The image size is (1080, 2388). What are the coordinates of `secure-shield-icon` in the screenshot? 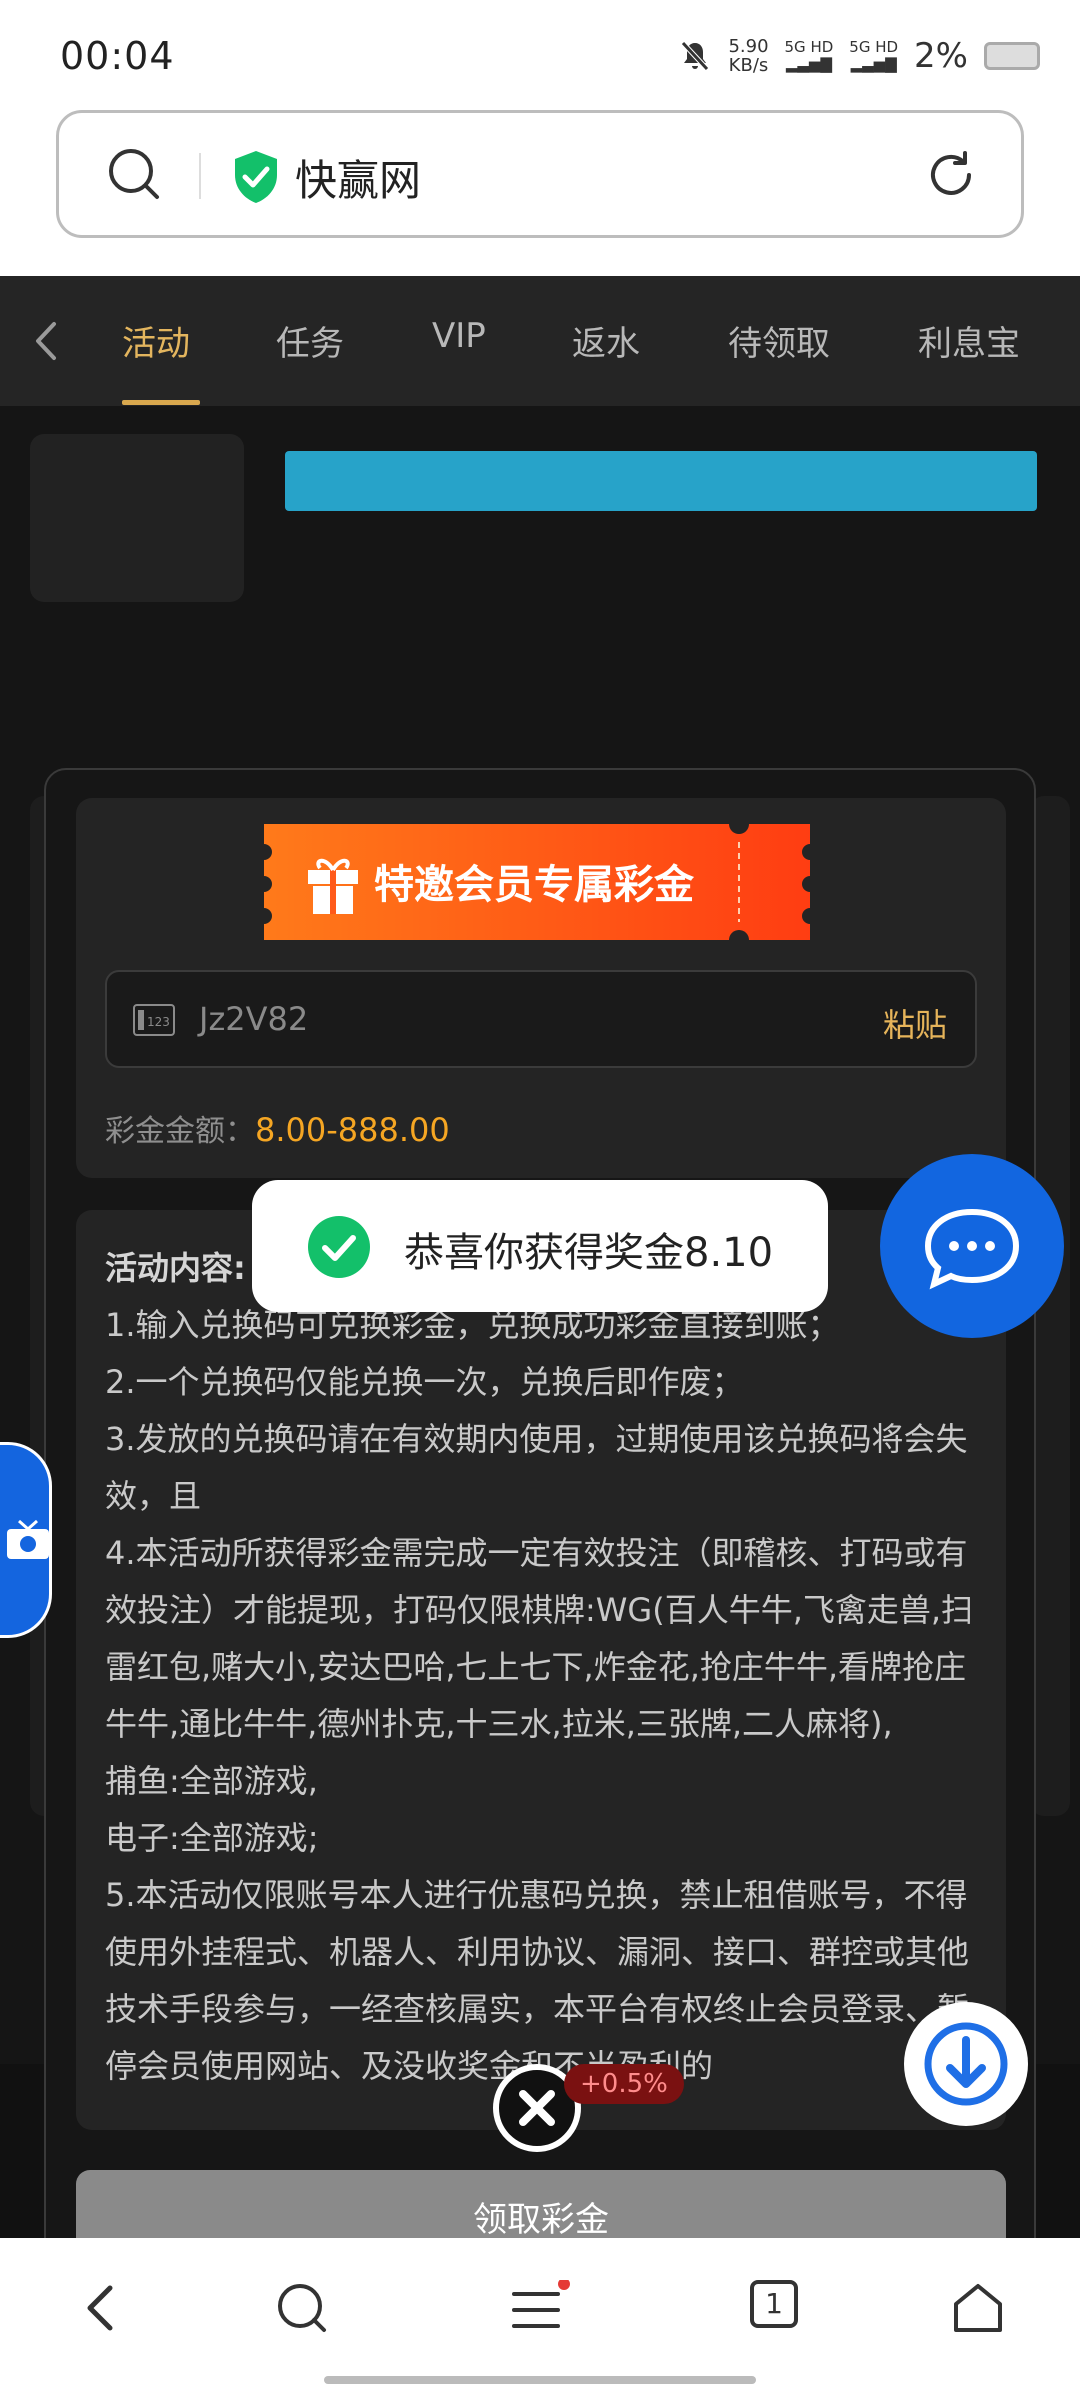 It's located at (256, 177).